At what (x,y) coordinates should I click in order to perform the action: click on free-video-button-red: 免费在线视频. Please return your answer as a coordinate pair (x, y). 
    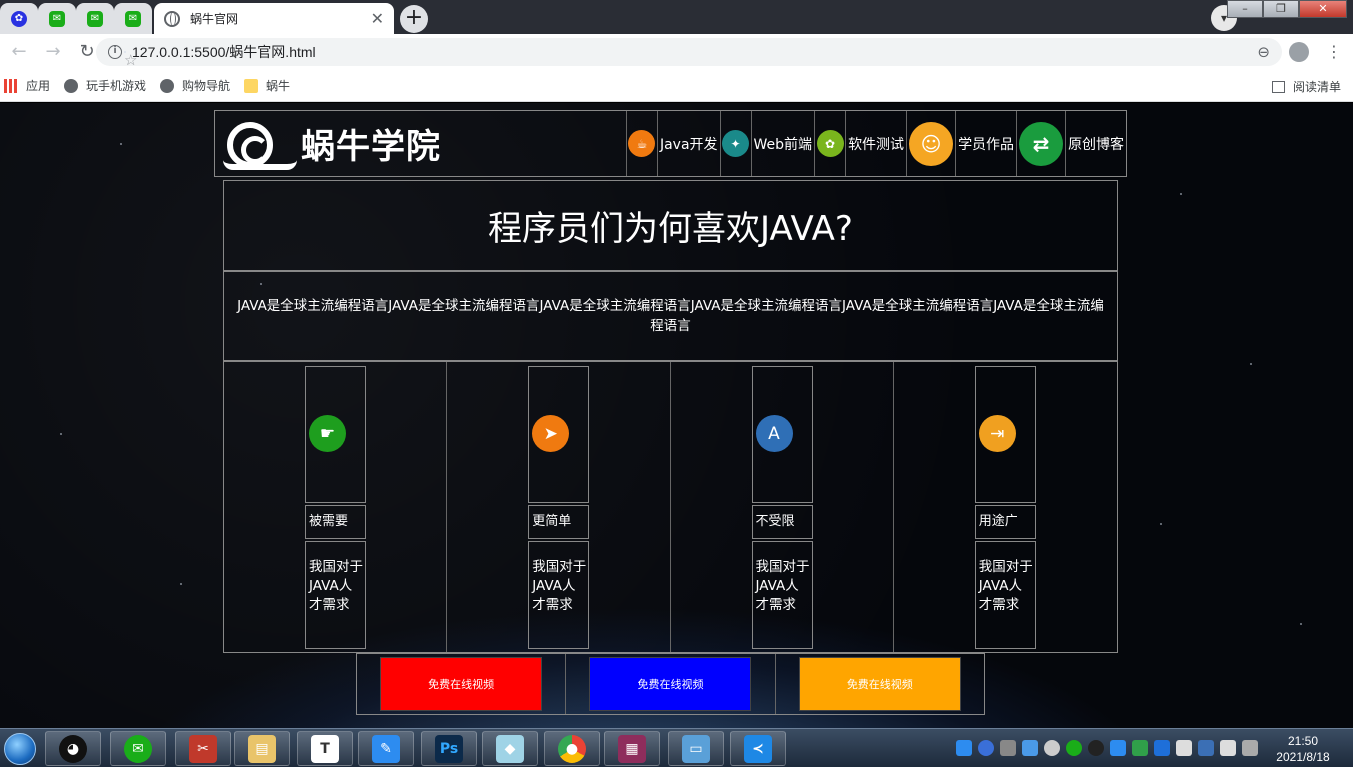
    Looking at the image, I should click on (461, 684).